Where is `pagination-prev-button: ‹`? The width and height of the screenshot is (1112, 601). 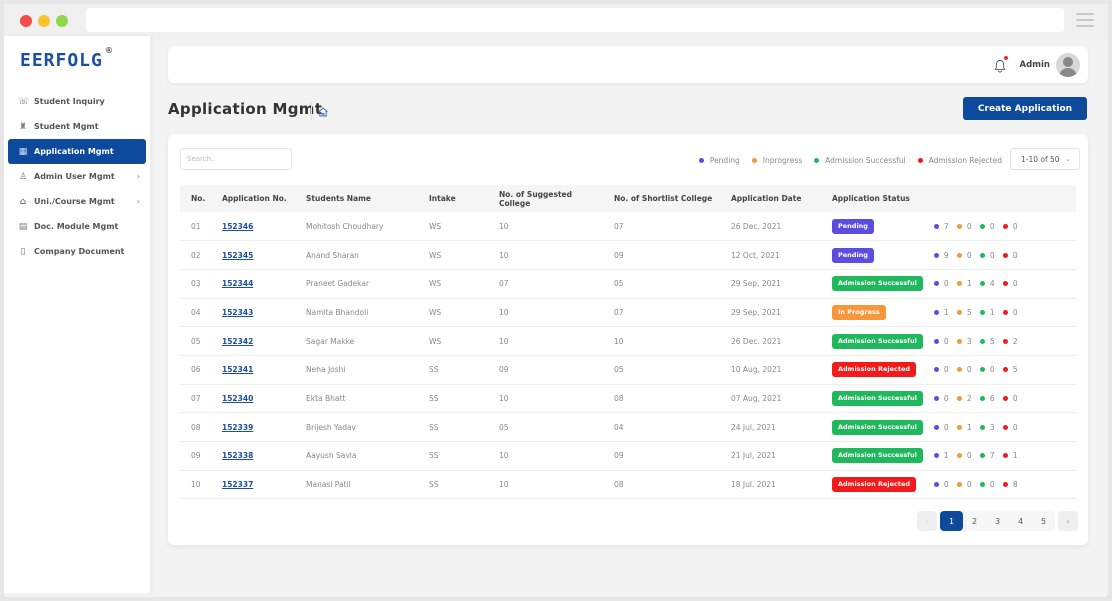
pagination-prev-button: ‹ is located at coordinates (927, 521).